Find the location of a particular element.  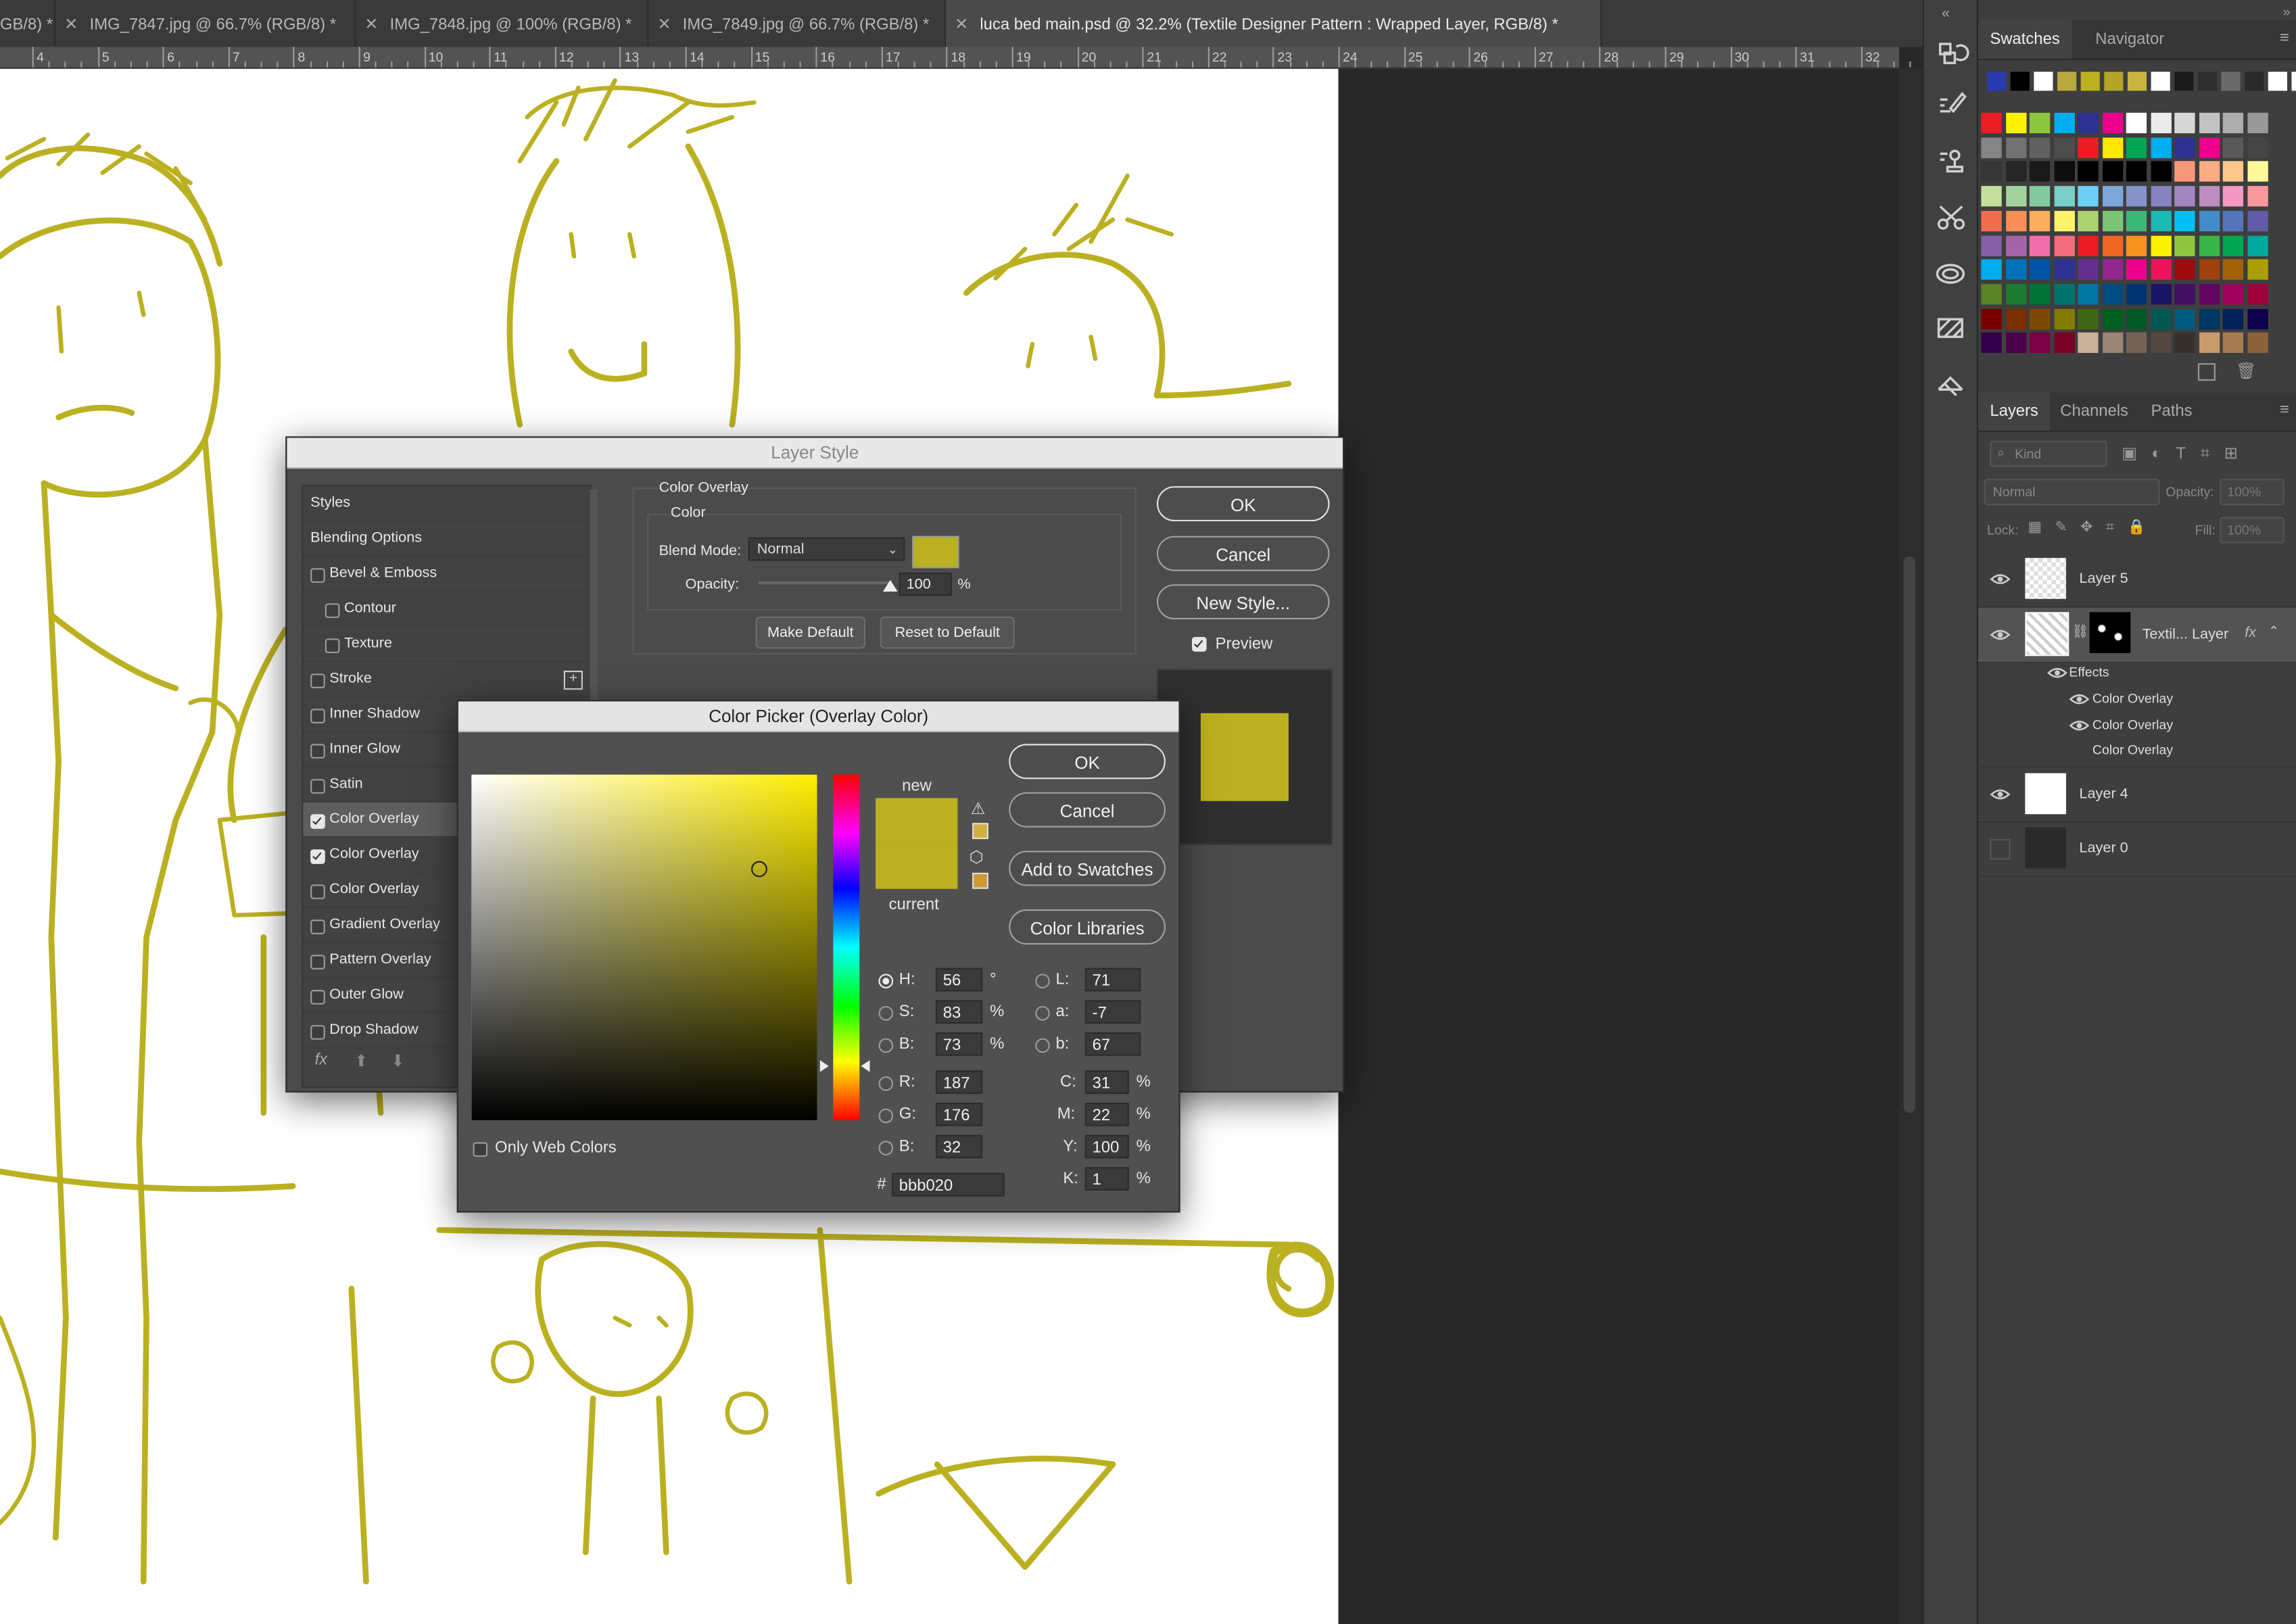

patterns-icon is located at coordinates (1951, 330).